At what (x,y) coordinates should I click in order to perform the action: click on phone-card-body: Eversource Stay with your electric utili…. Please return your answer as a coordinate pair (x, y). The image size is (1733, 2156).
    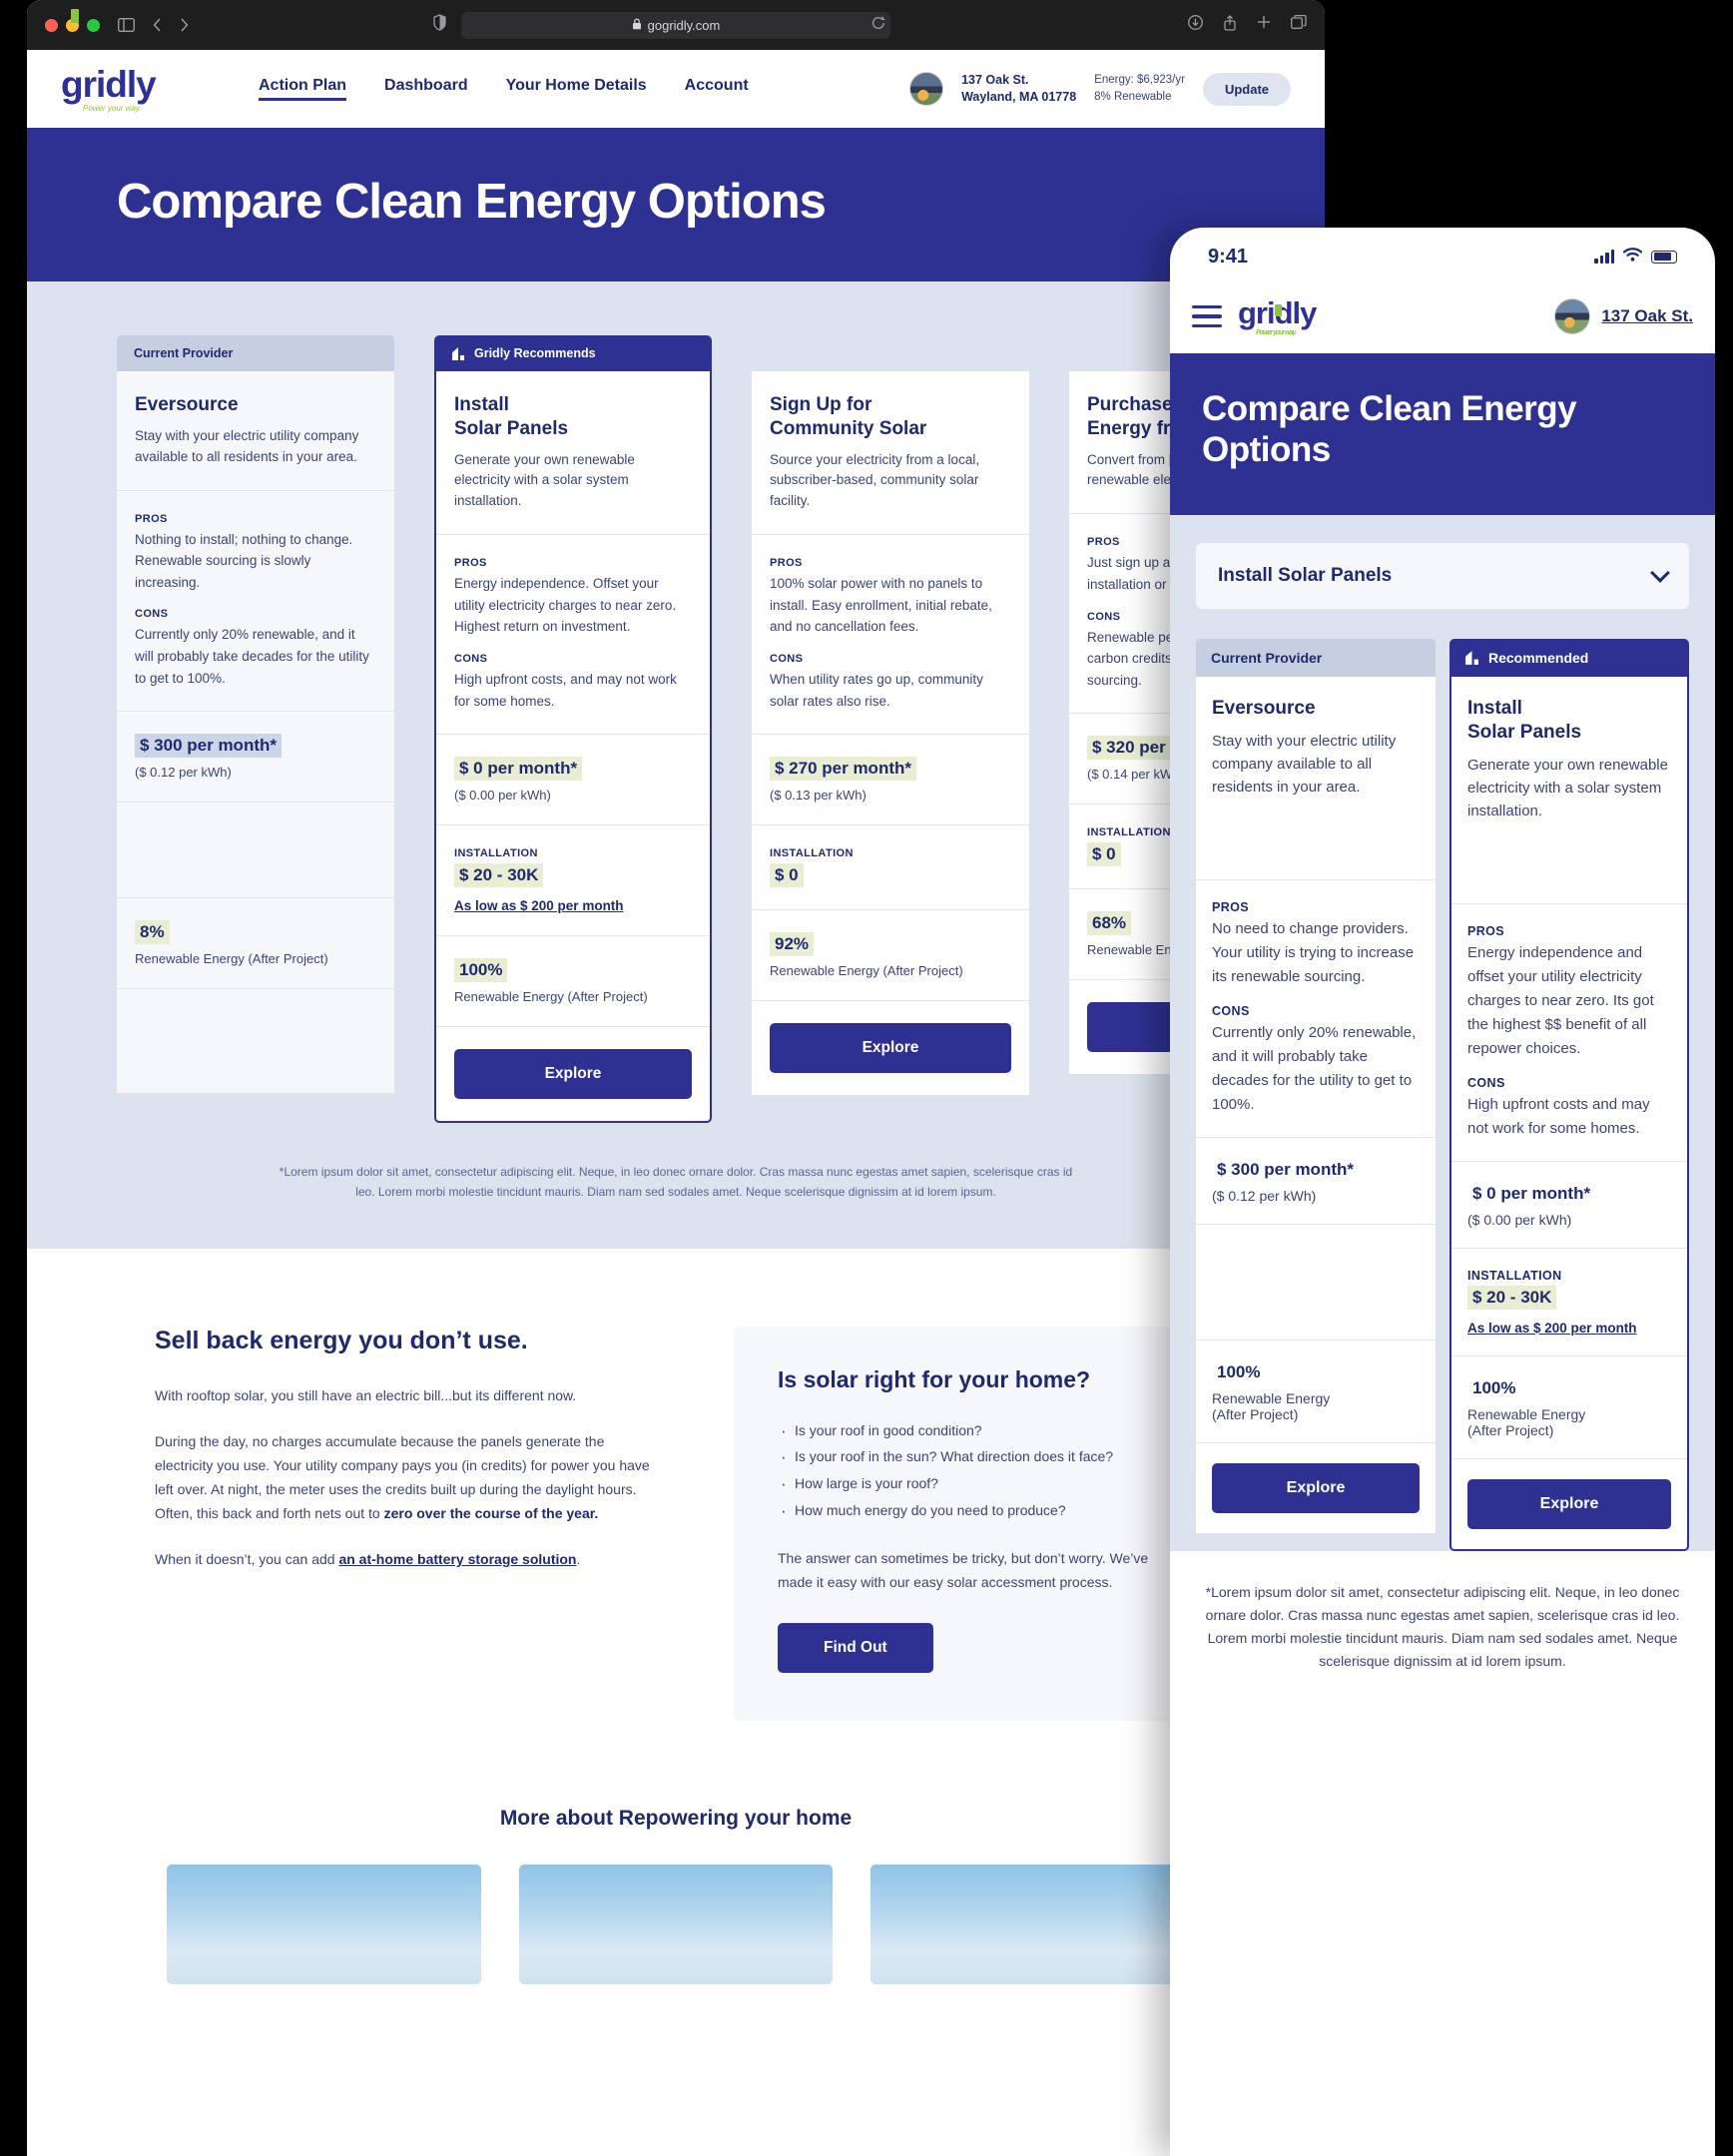
    Looking at the image, I should click on (1316, 1104).